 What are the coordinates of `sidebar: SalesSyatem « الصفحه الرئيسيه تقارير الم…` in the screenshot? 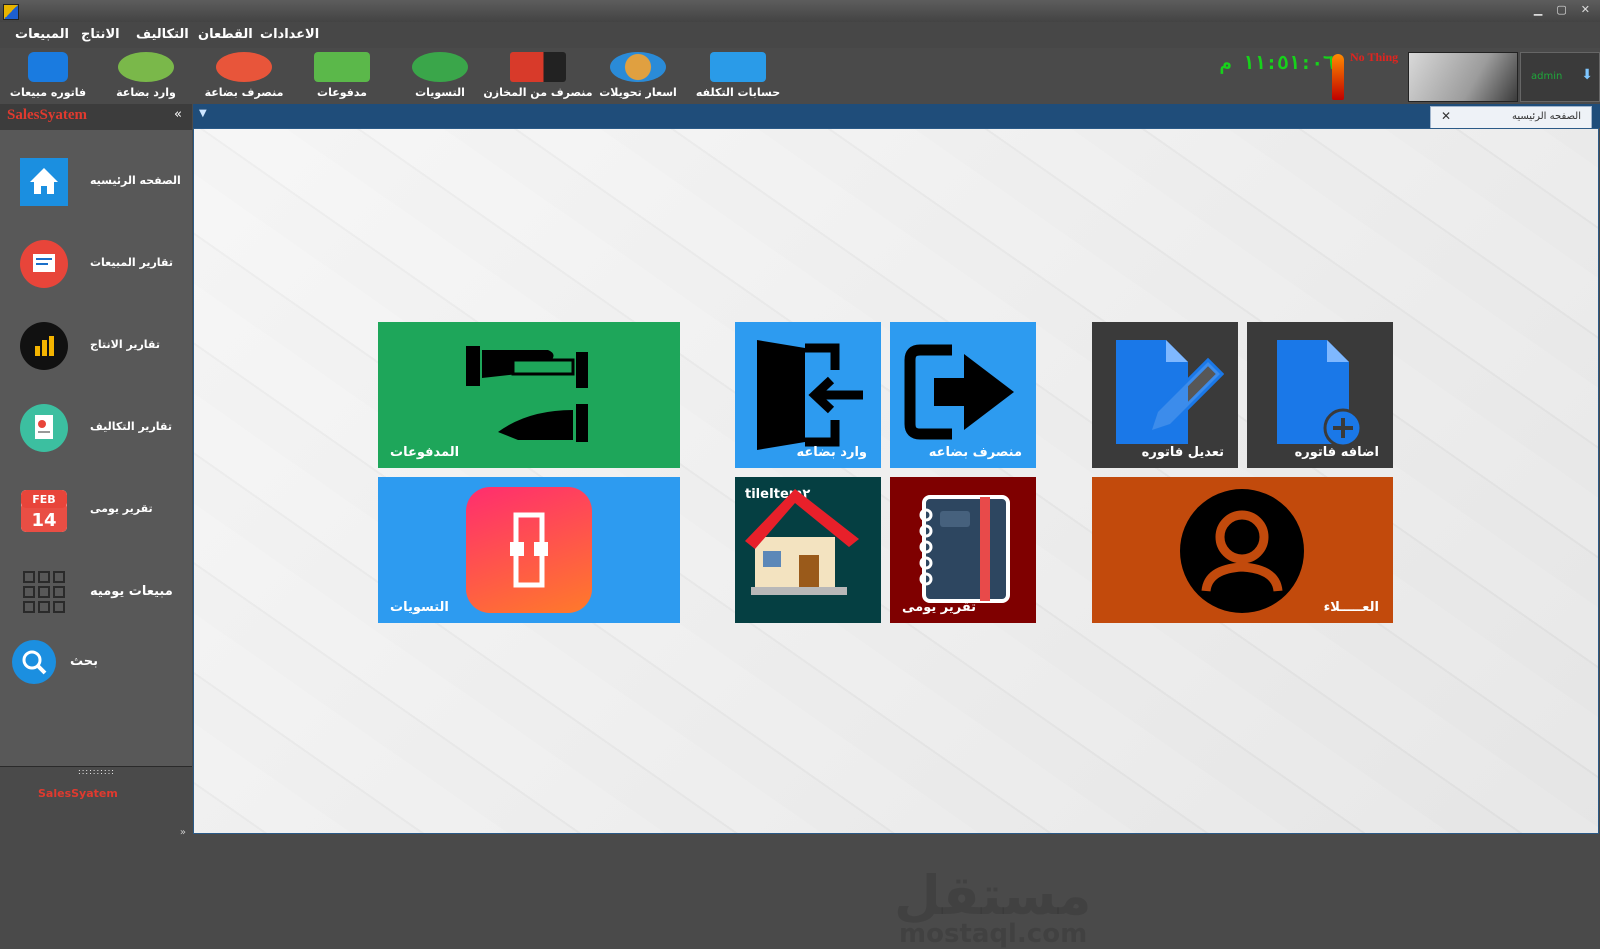 It's located at (96, 473).